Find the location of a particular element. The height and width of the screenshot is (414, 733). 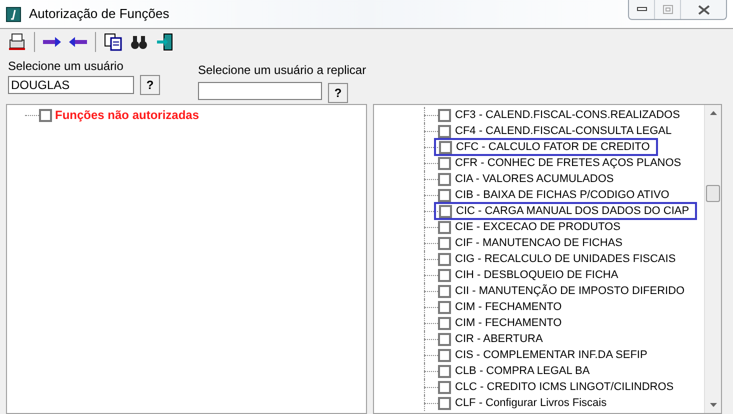

minimize-icon is located at coordinates (641, 9).